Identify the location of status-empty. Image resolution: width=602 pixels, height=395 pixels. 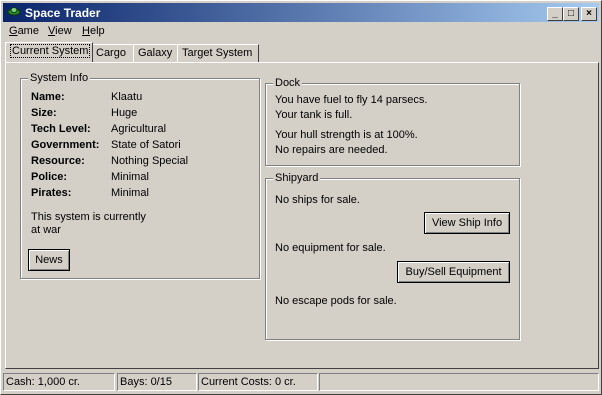
(459, 382).